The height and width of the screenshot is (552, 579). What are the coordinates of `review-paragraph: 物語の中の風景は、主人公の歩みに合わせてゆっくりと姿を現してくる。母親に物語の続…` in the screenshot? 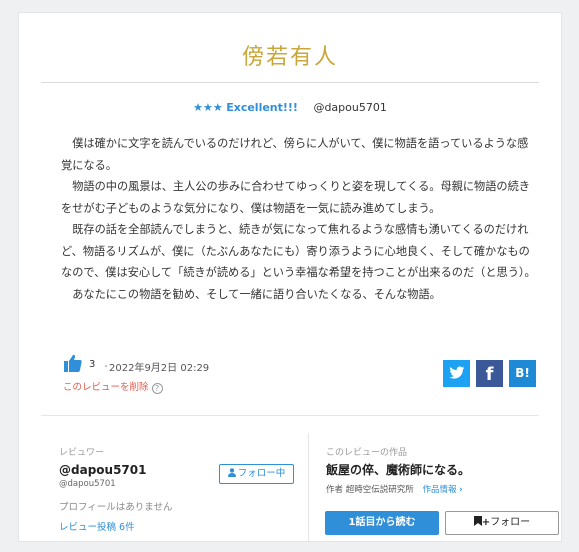 It's located at (295, 197).